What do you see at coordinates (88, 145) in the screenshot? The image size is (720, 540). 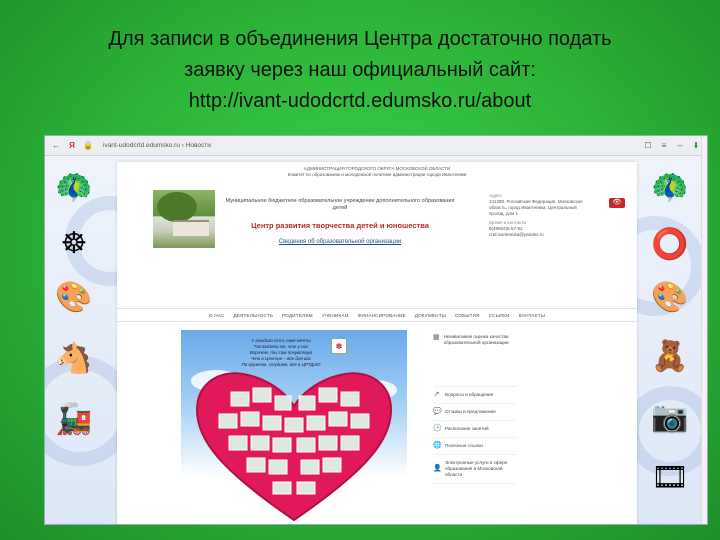 I see `lock-icon: 🔒` at bounding box center [88, 145].